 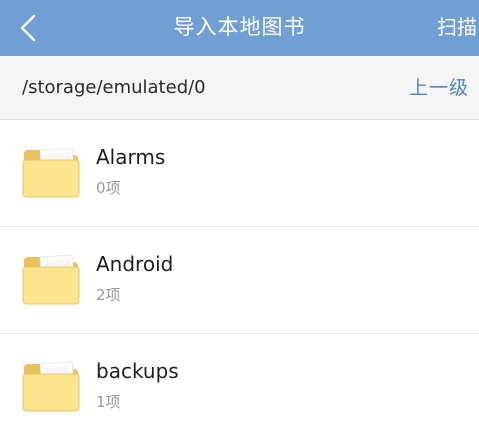 What do you see at coordinates (114, 87) in the screenshot?
I see `current-path: /storage/emulated/0` at bounding box center [114, 87].